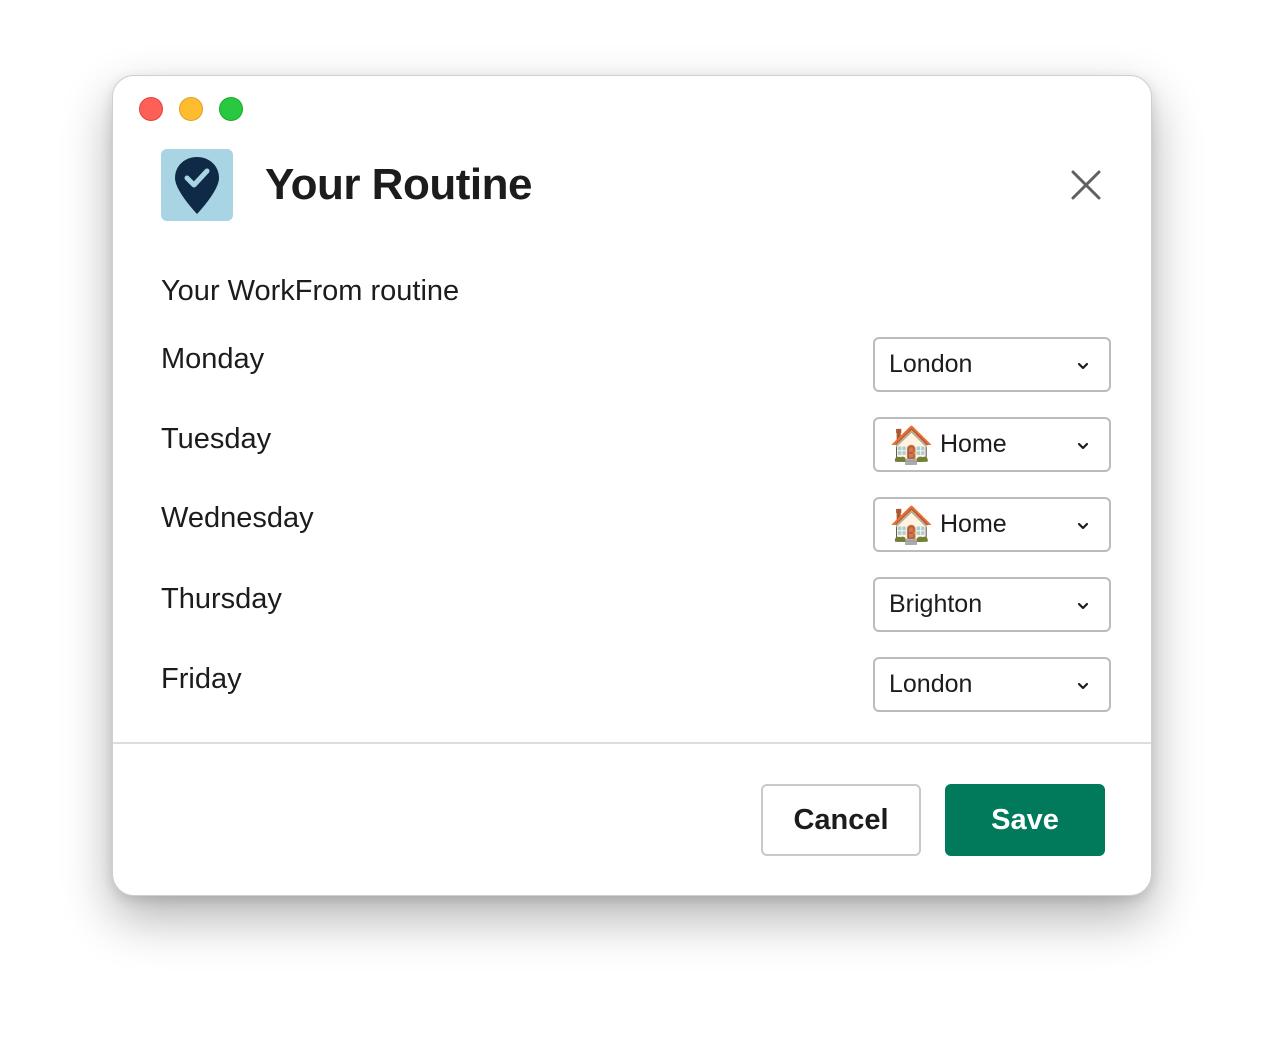 Image resolution: width=1264 pixels, height=1044 pixels. I want to click on location-select-friday: London, so click(992, 684).